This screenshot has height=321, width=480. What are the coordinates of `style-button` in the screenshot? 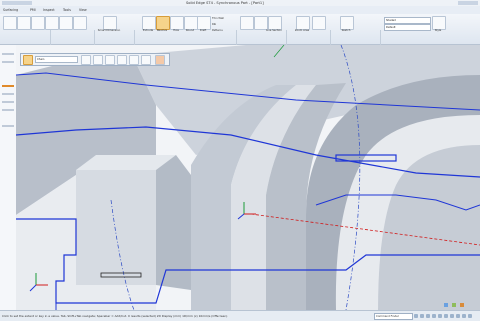 It's located at (439, 23).